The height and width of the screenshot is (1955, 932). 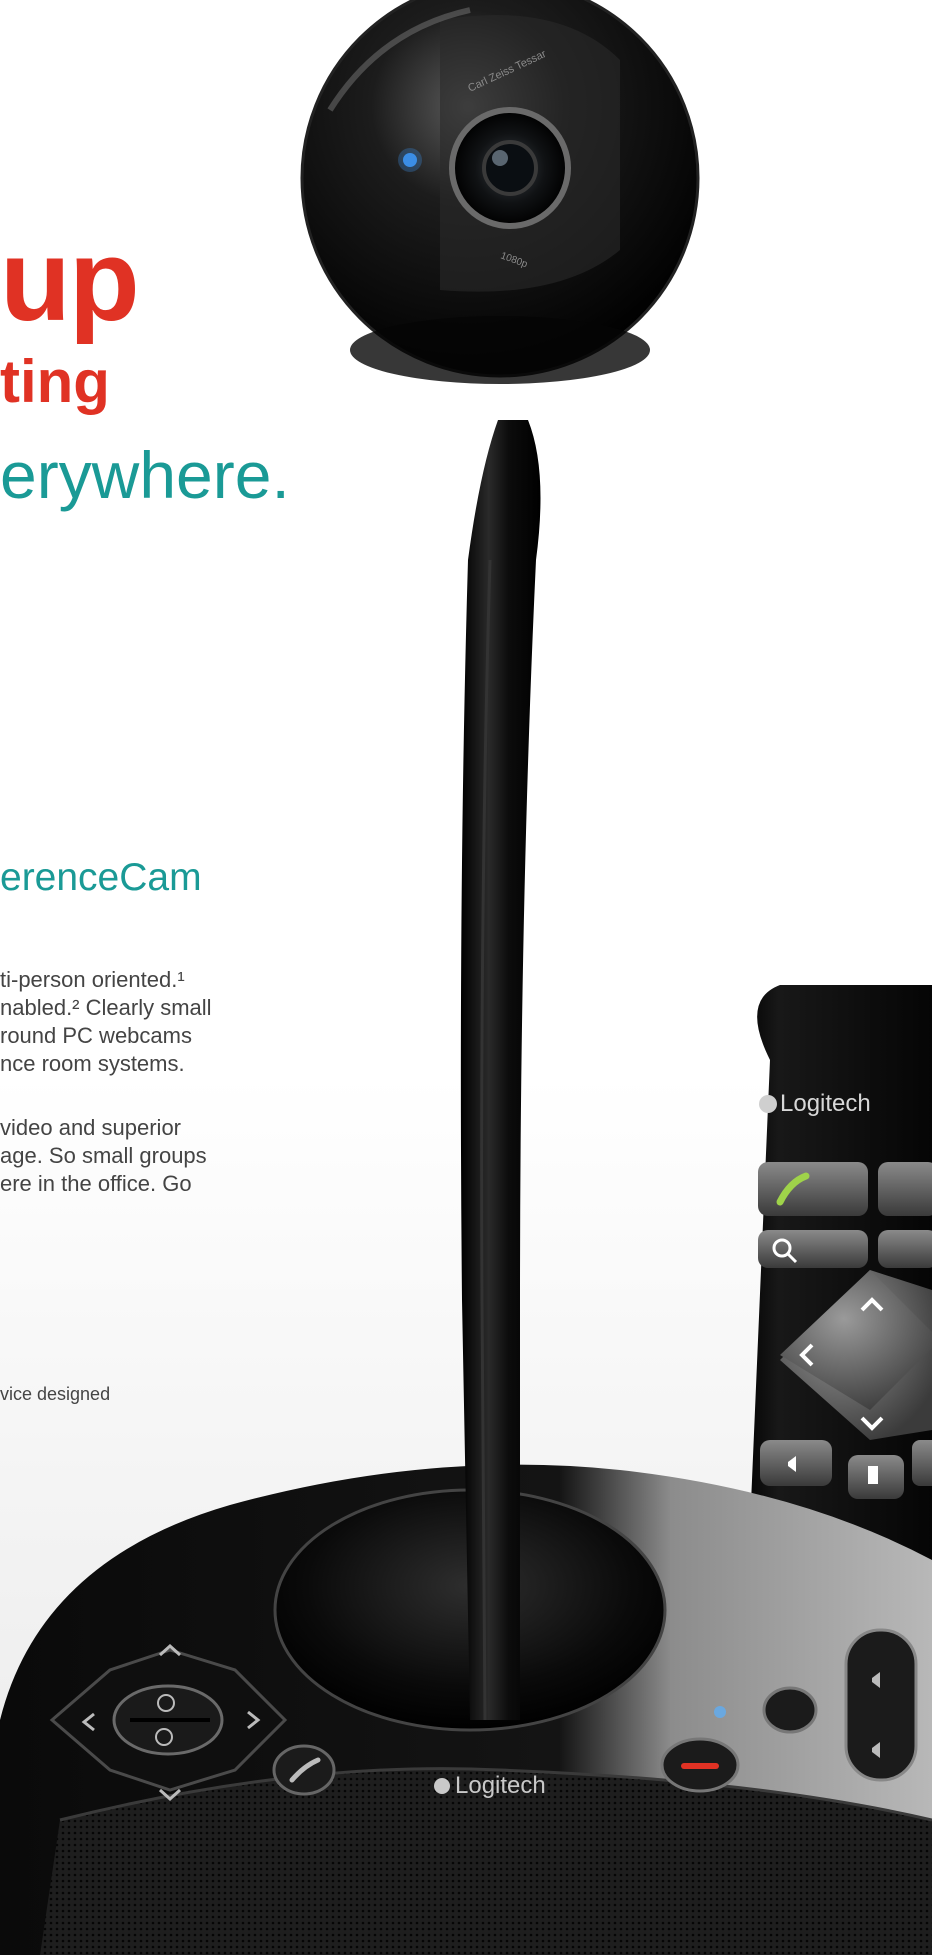 What do you see at coordinates (881, 1705) in the screenshot?
I see `volume-rocker` at bounding box center [881, 1705].